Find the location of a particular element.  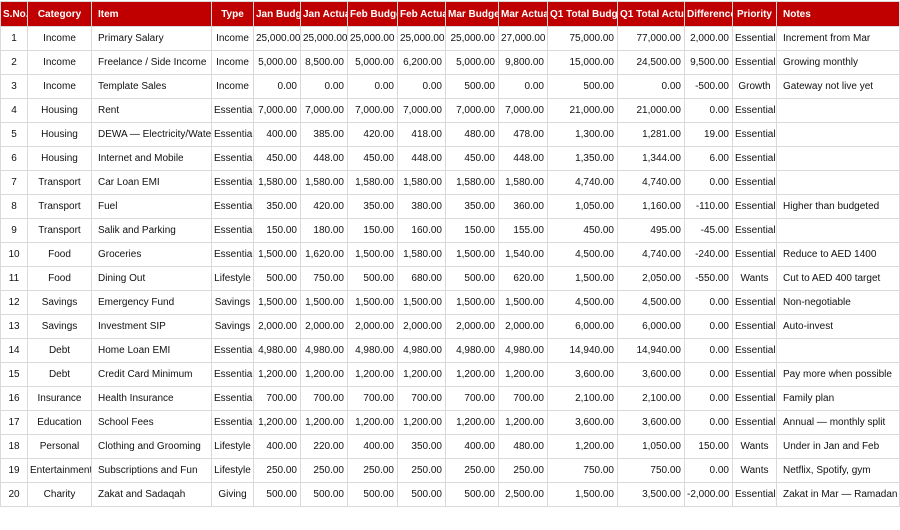

column-header-q1-actual: Q1 Total Actual is located at coordinates (651, 14).